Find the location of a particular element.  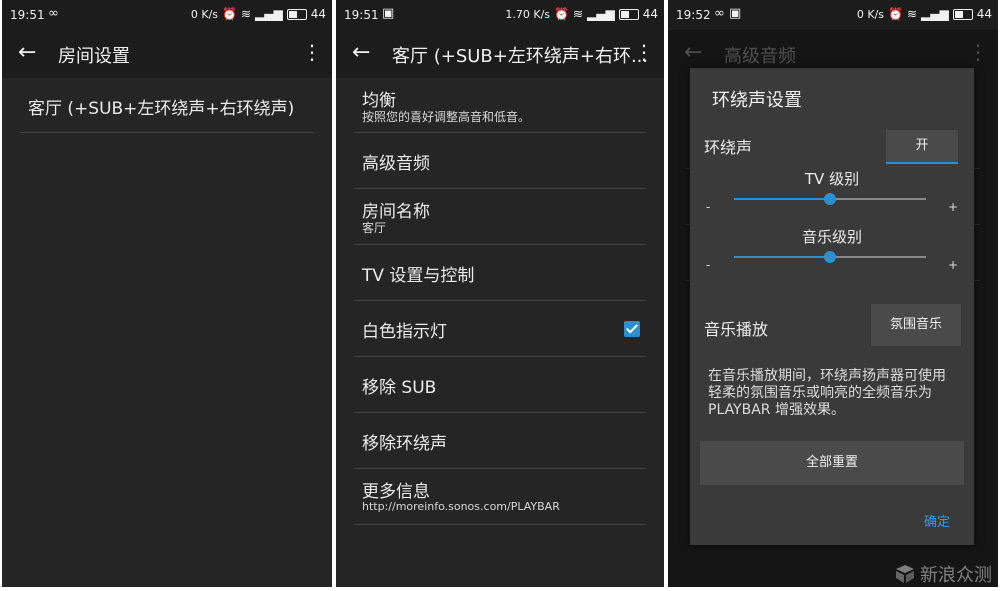

network-speed: 1.70 K/s is located at coordinates (528, 14).